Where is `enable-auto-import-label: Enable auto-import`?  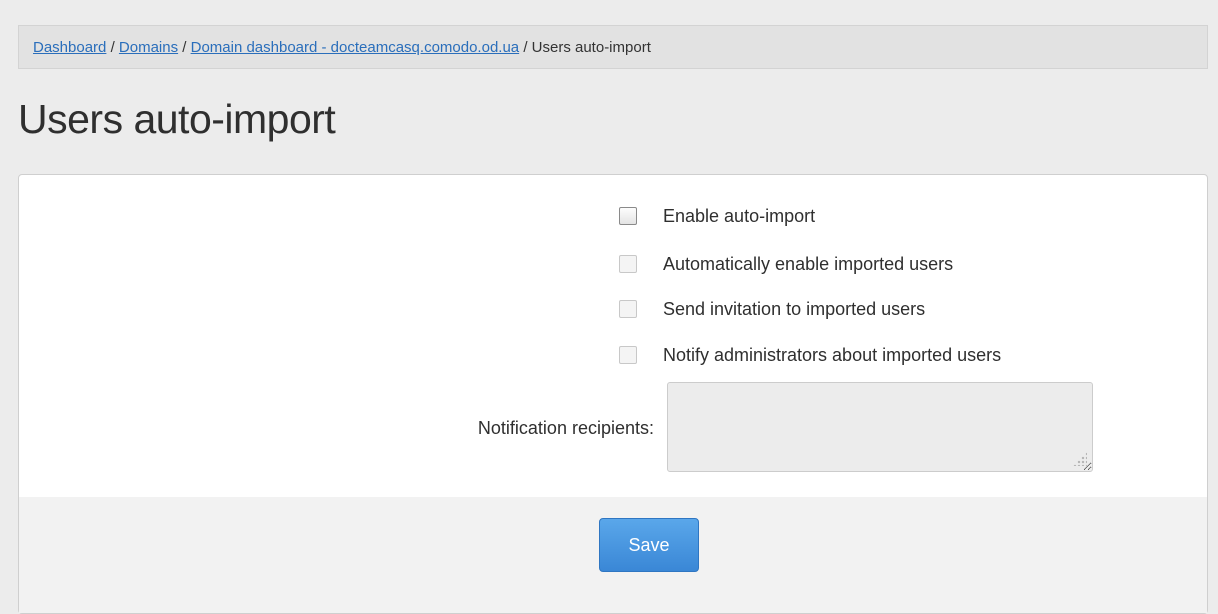
enable-auto-import-label: Enable auto-import is located at coordinates (739, 215).